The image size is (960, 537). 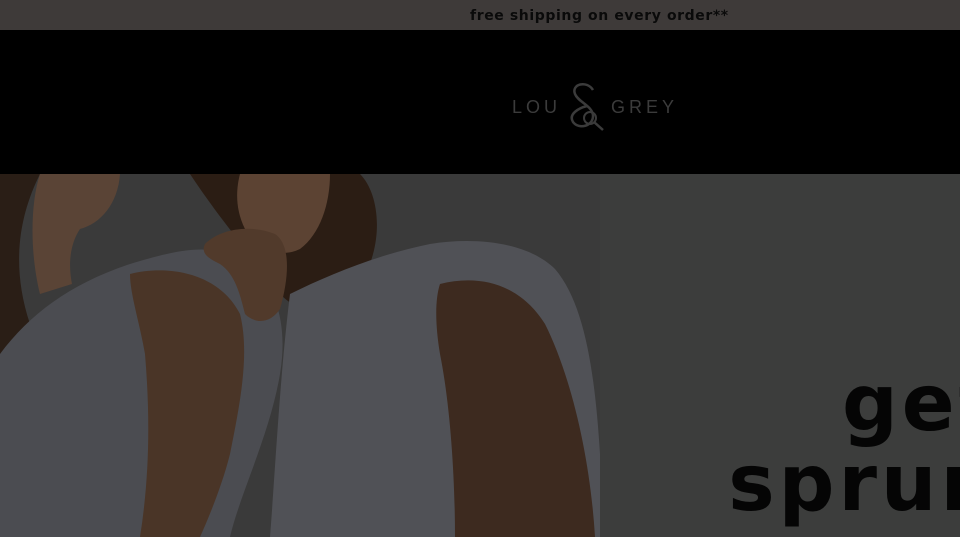 I want to click on promo-text: free shipping on every order**, so click(x=599, y=16).